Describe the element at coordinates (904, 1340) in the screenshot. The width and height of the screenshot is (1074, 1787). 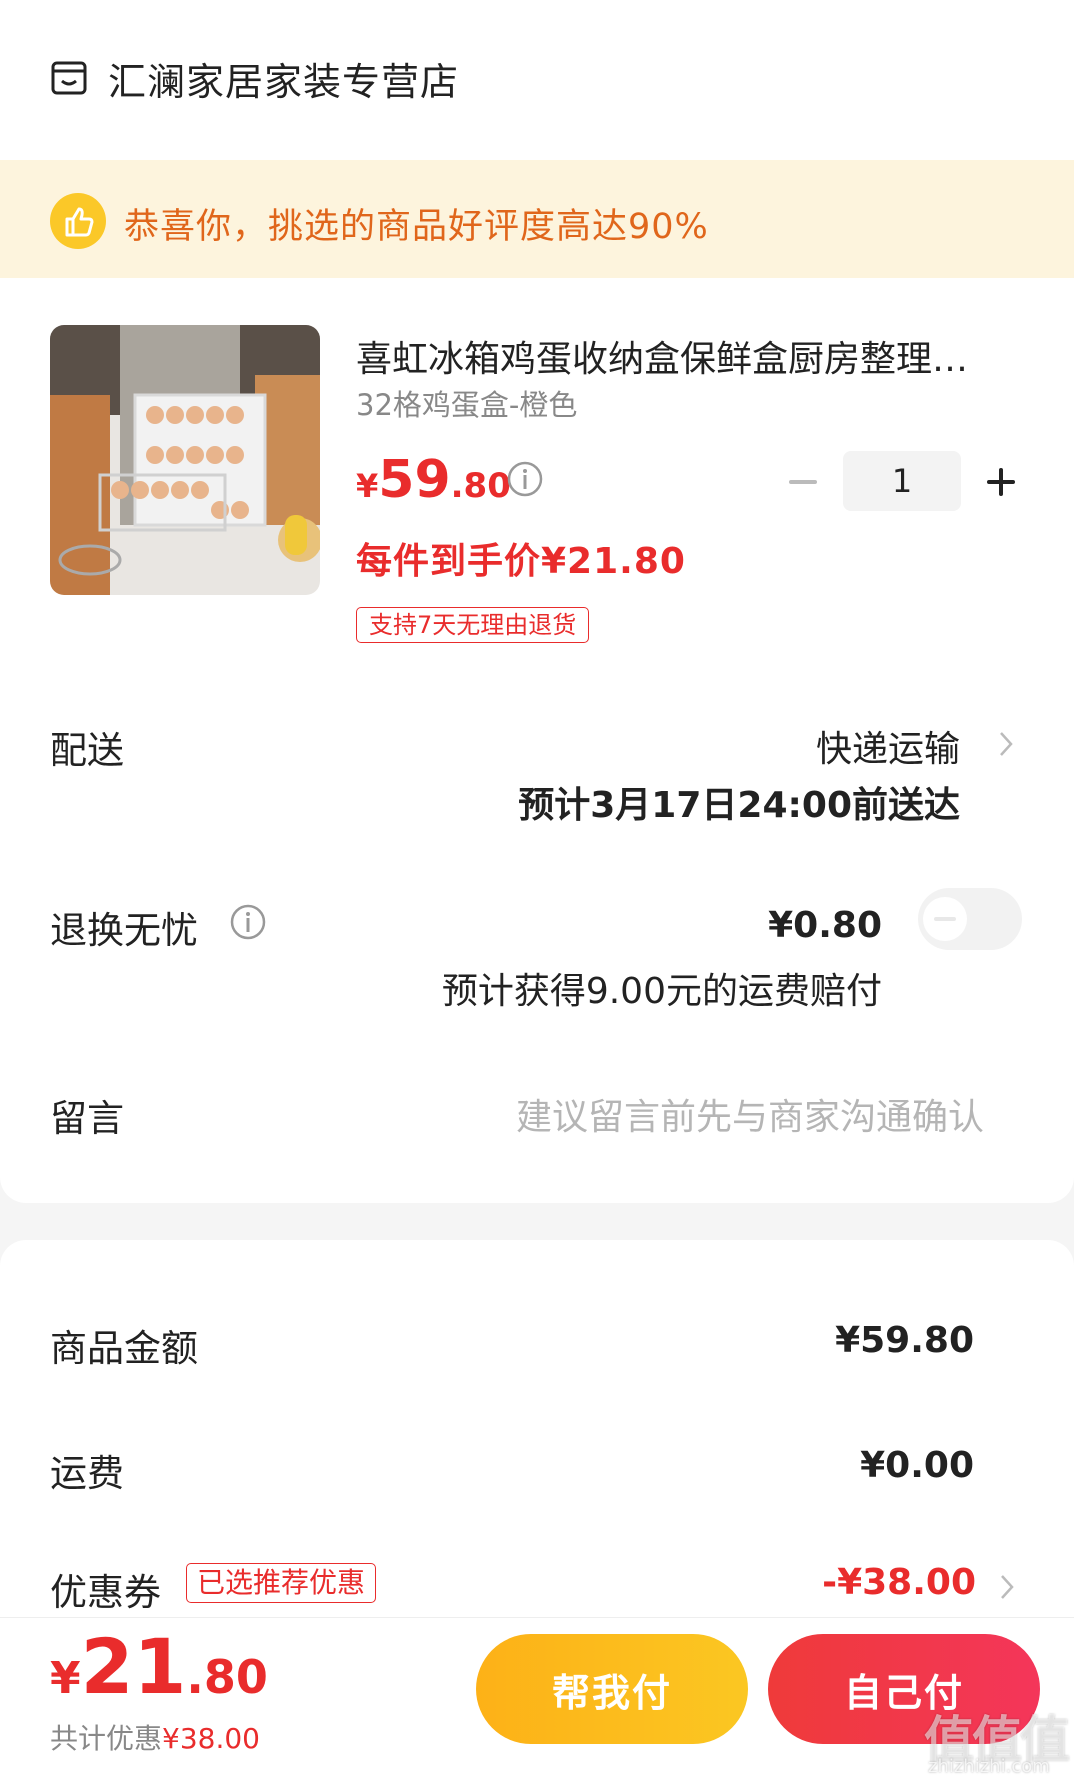
I see `amount-value: ¥59.80` at that location.